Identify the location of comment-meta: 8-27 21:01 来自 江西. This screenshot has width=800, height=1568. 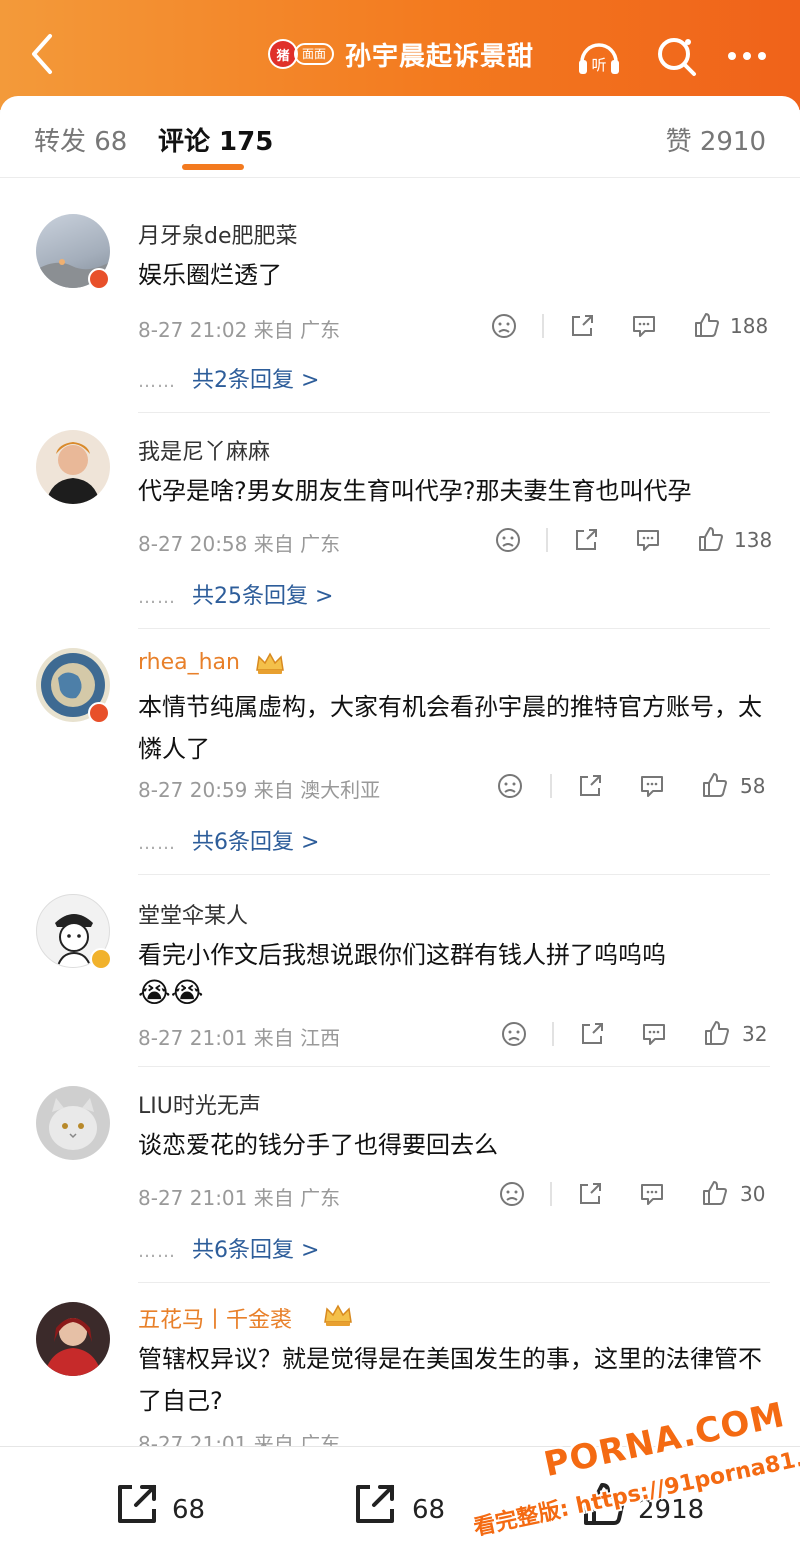
(239, 1038).